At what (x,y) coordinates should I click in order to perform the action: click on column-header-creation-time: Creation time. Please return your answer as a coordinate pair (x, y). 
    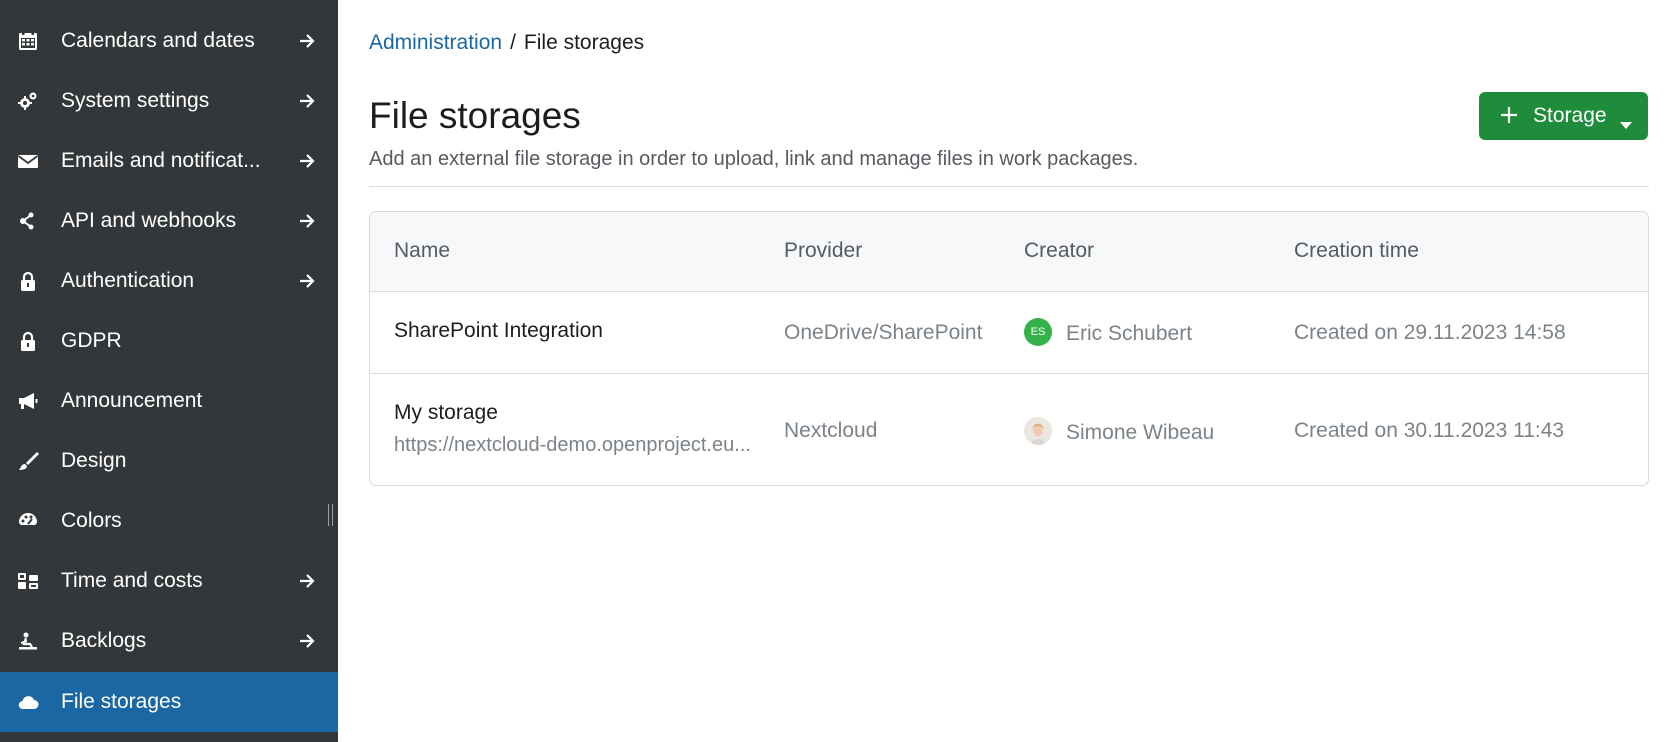
    Looking at the image, I should click on (1356, 251).